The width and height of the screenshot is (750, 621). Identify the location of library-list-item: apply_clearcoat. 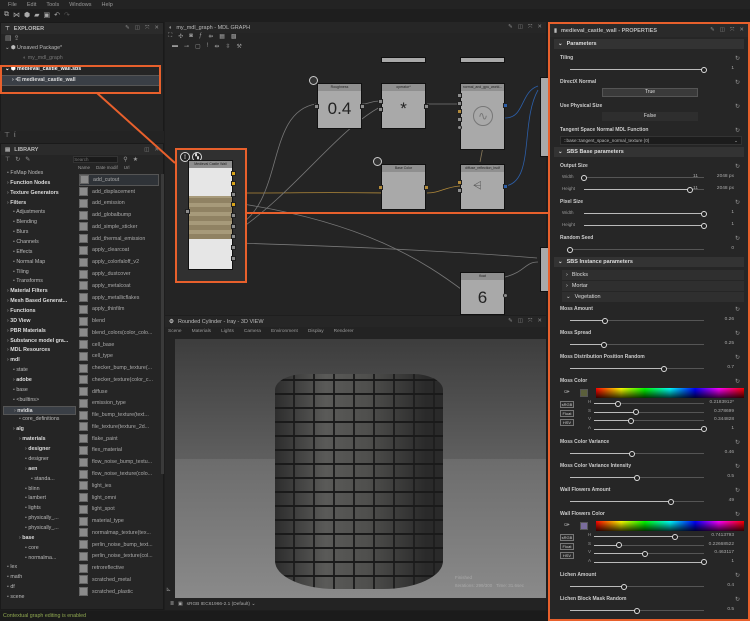
(119, 251).